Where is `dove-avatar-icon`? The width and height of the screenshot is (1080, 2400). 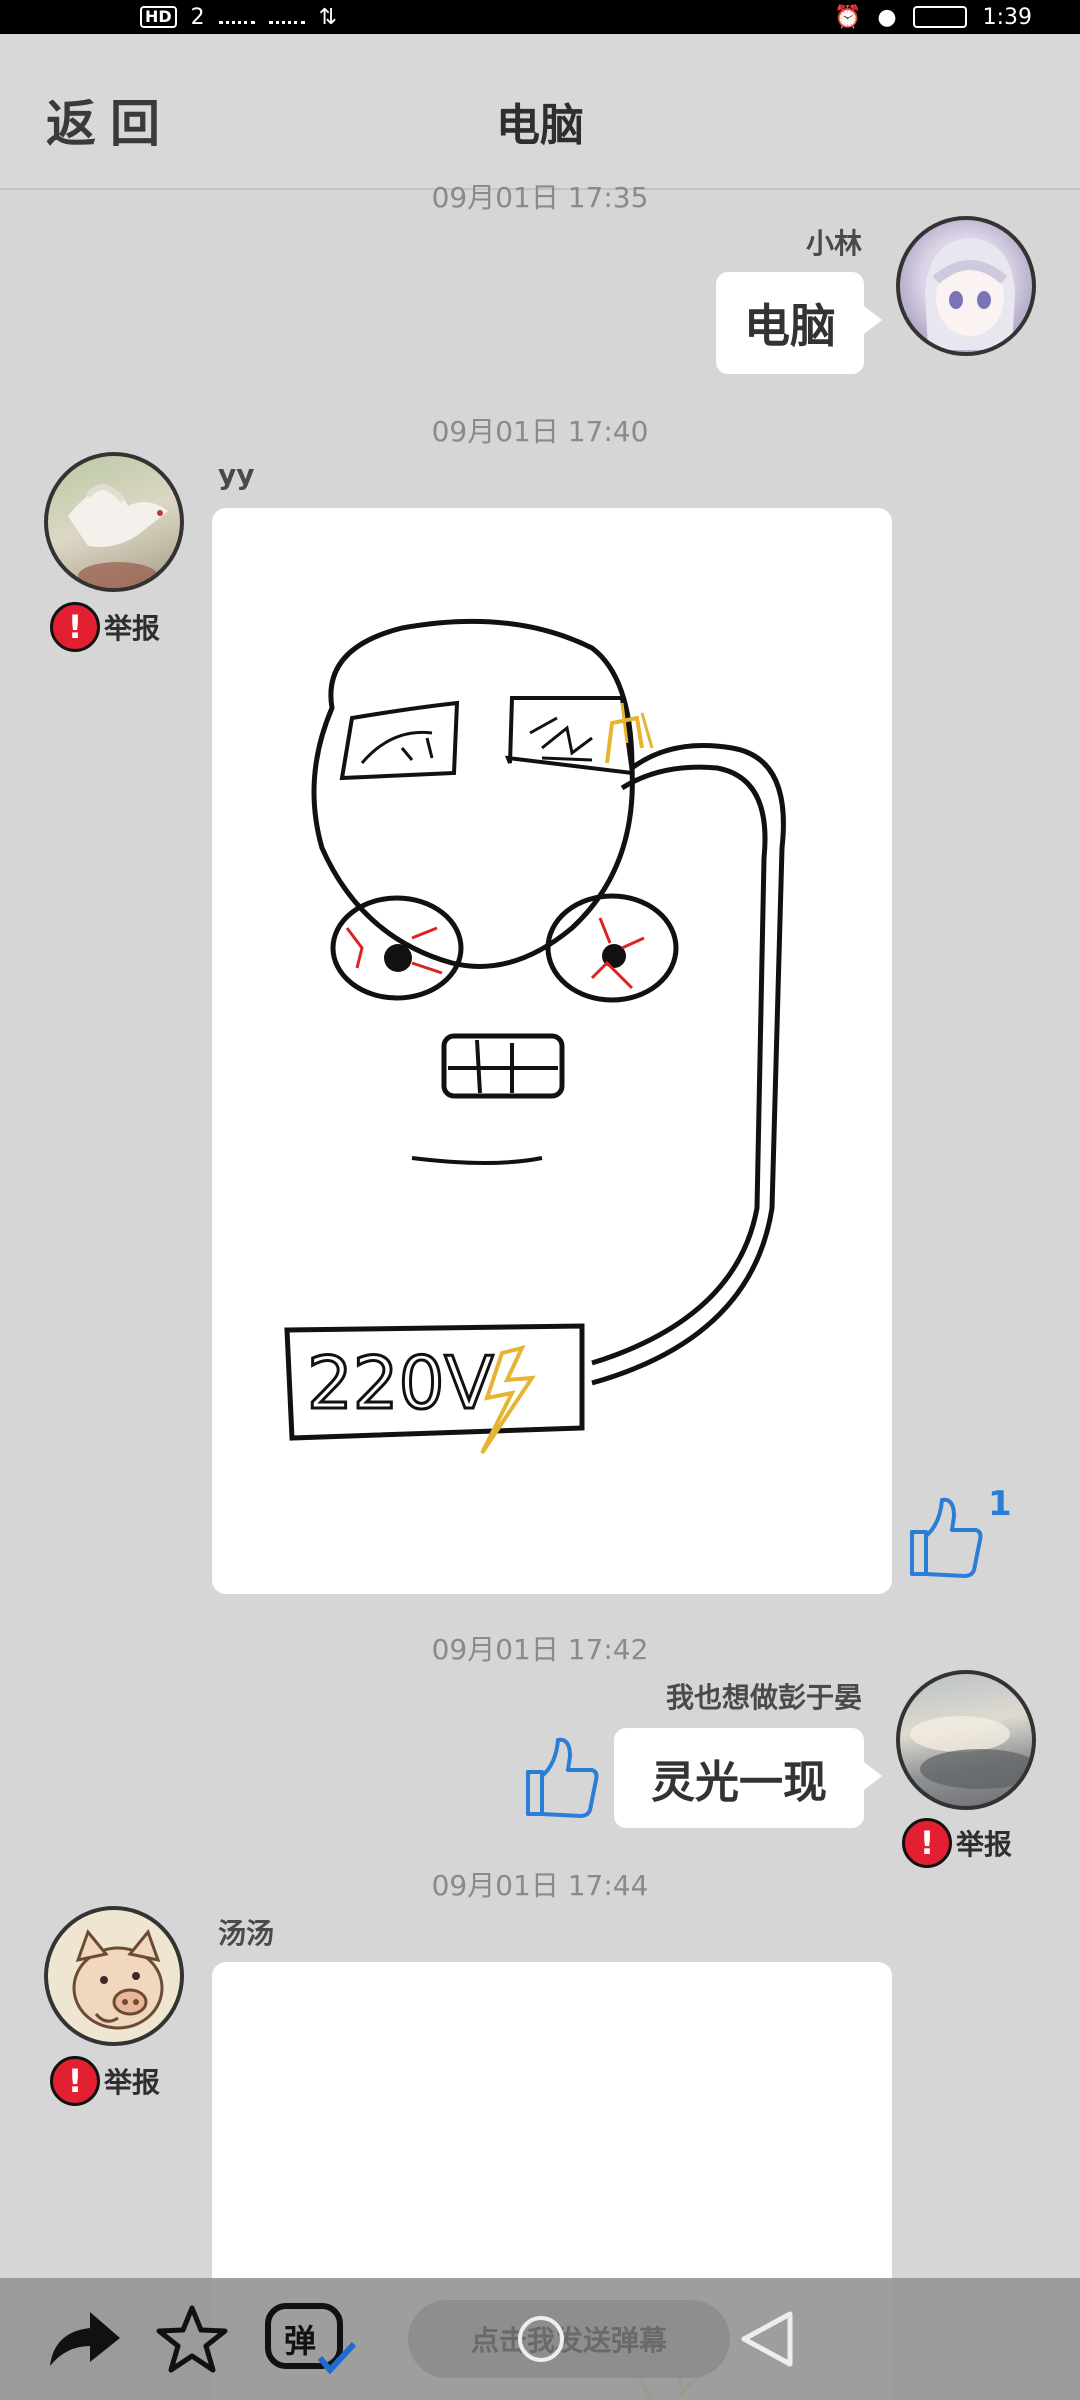
dove-avatar-icon is located at coordinates (118, 536).